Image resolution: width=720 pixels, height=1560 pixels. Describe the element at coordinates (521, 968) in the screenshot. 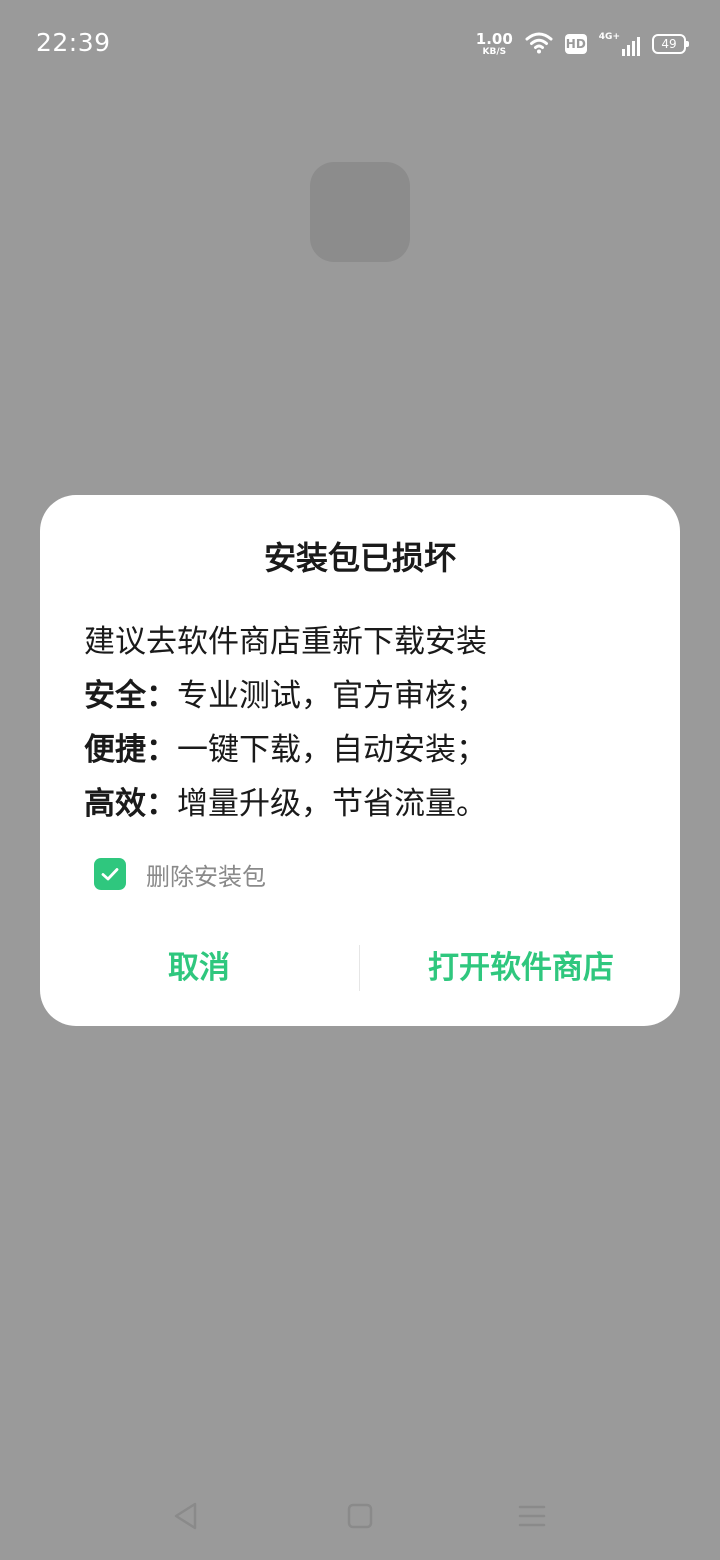

I see `open-app-store-button: 打开软件商店` at that location.